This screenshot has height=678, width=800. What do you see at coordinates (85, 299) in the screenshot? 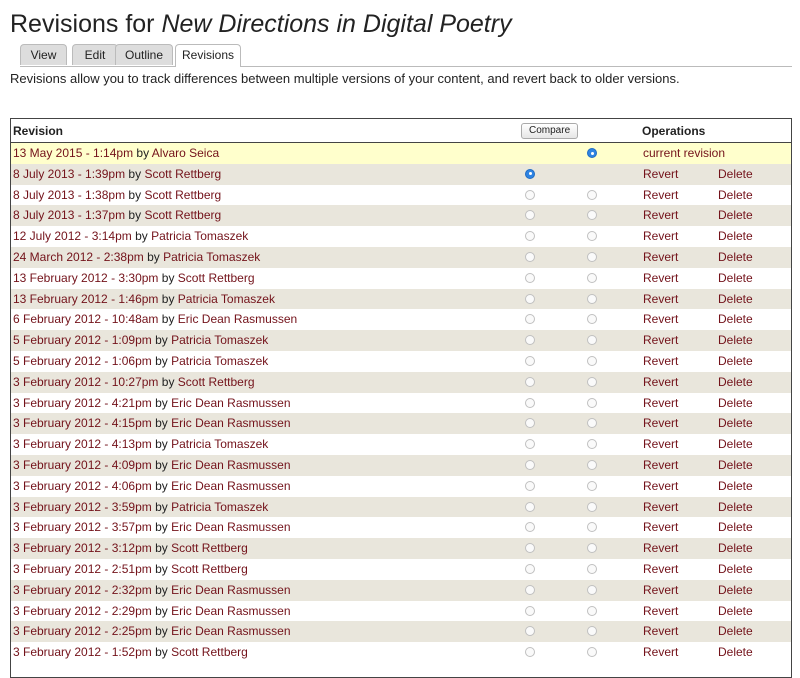
I see `revision-date-link: 13 February 2012 - 1:46pm` at bounding box center [85, 299].